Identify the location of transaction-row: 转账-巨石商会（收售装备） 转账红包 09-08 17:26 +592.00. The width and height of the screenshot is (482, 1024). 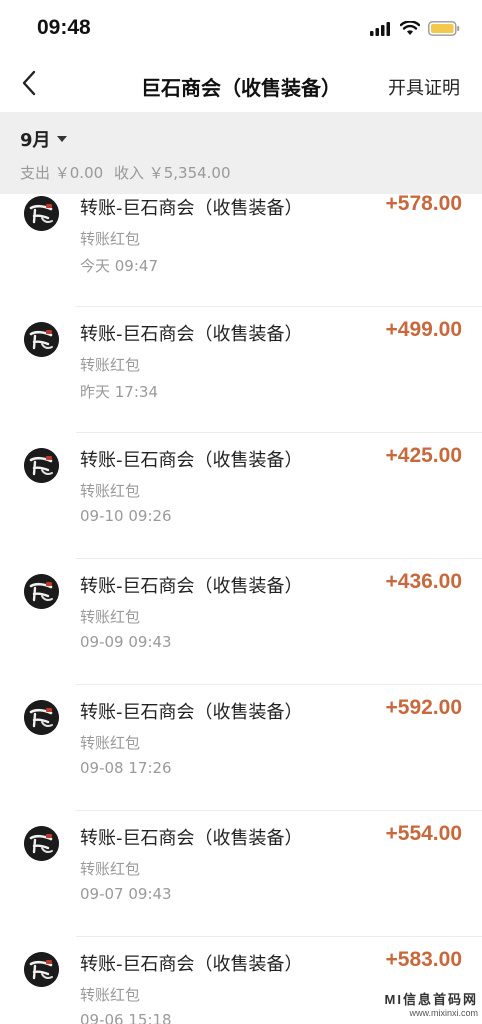
(241, 749).